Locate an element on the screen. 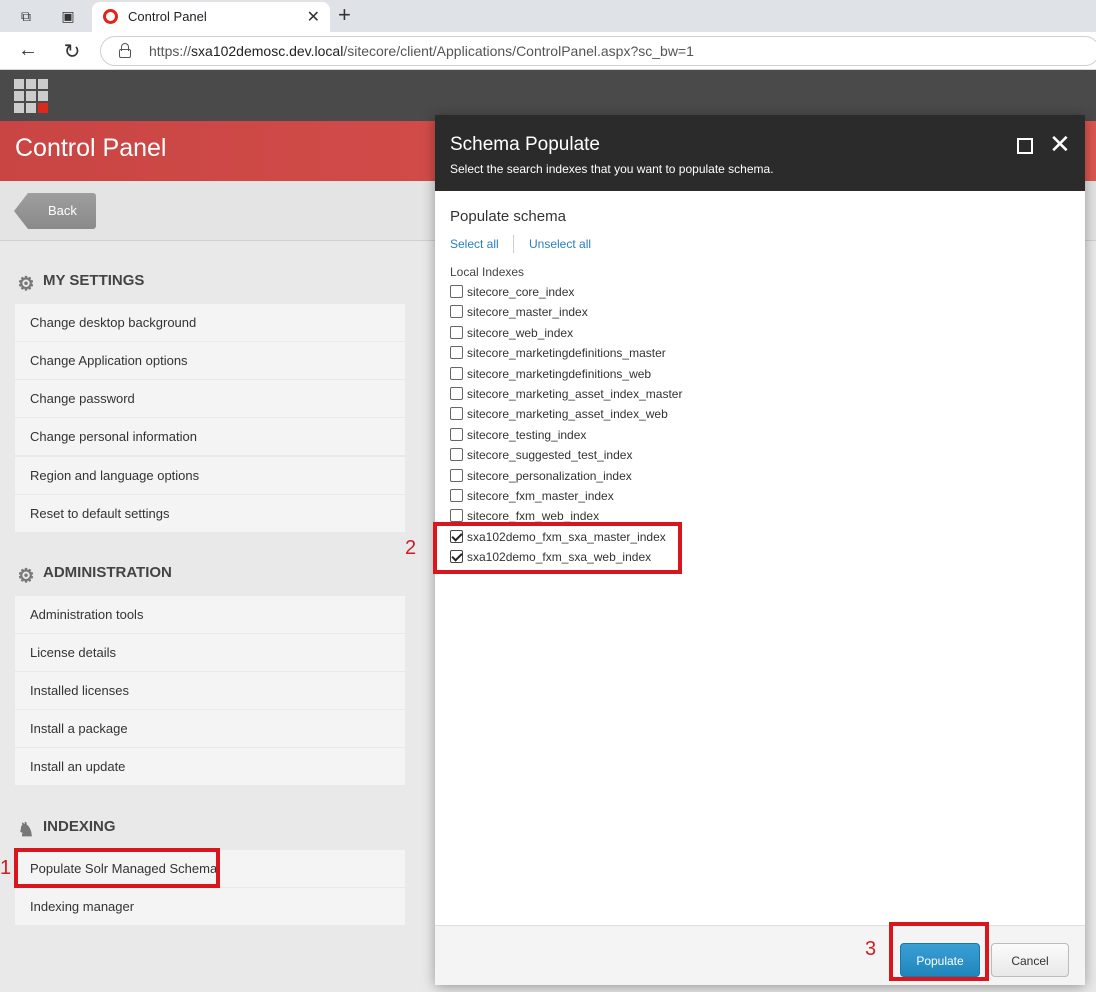 This screenshot has width=1096, height=992. cancel-button: Cancel is located at coordinates (1030, 960).